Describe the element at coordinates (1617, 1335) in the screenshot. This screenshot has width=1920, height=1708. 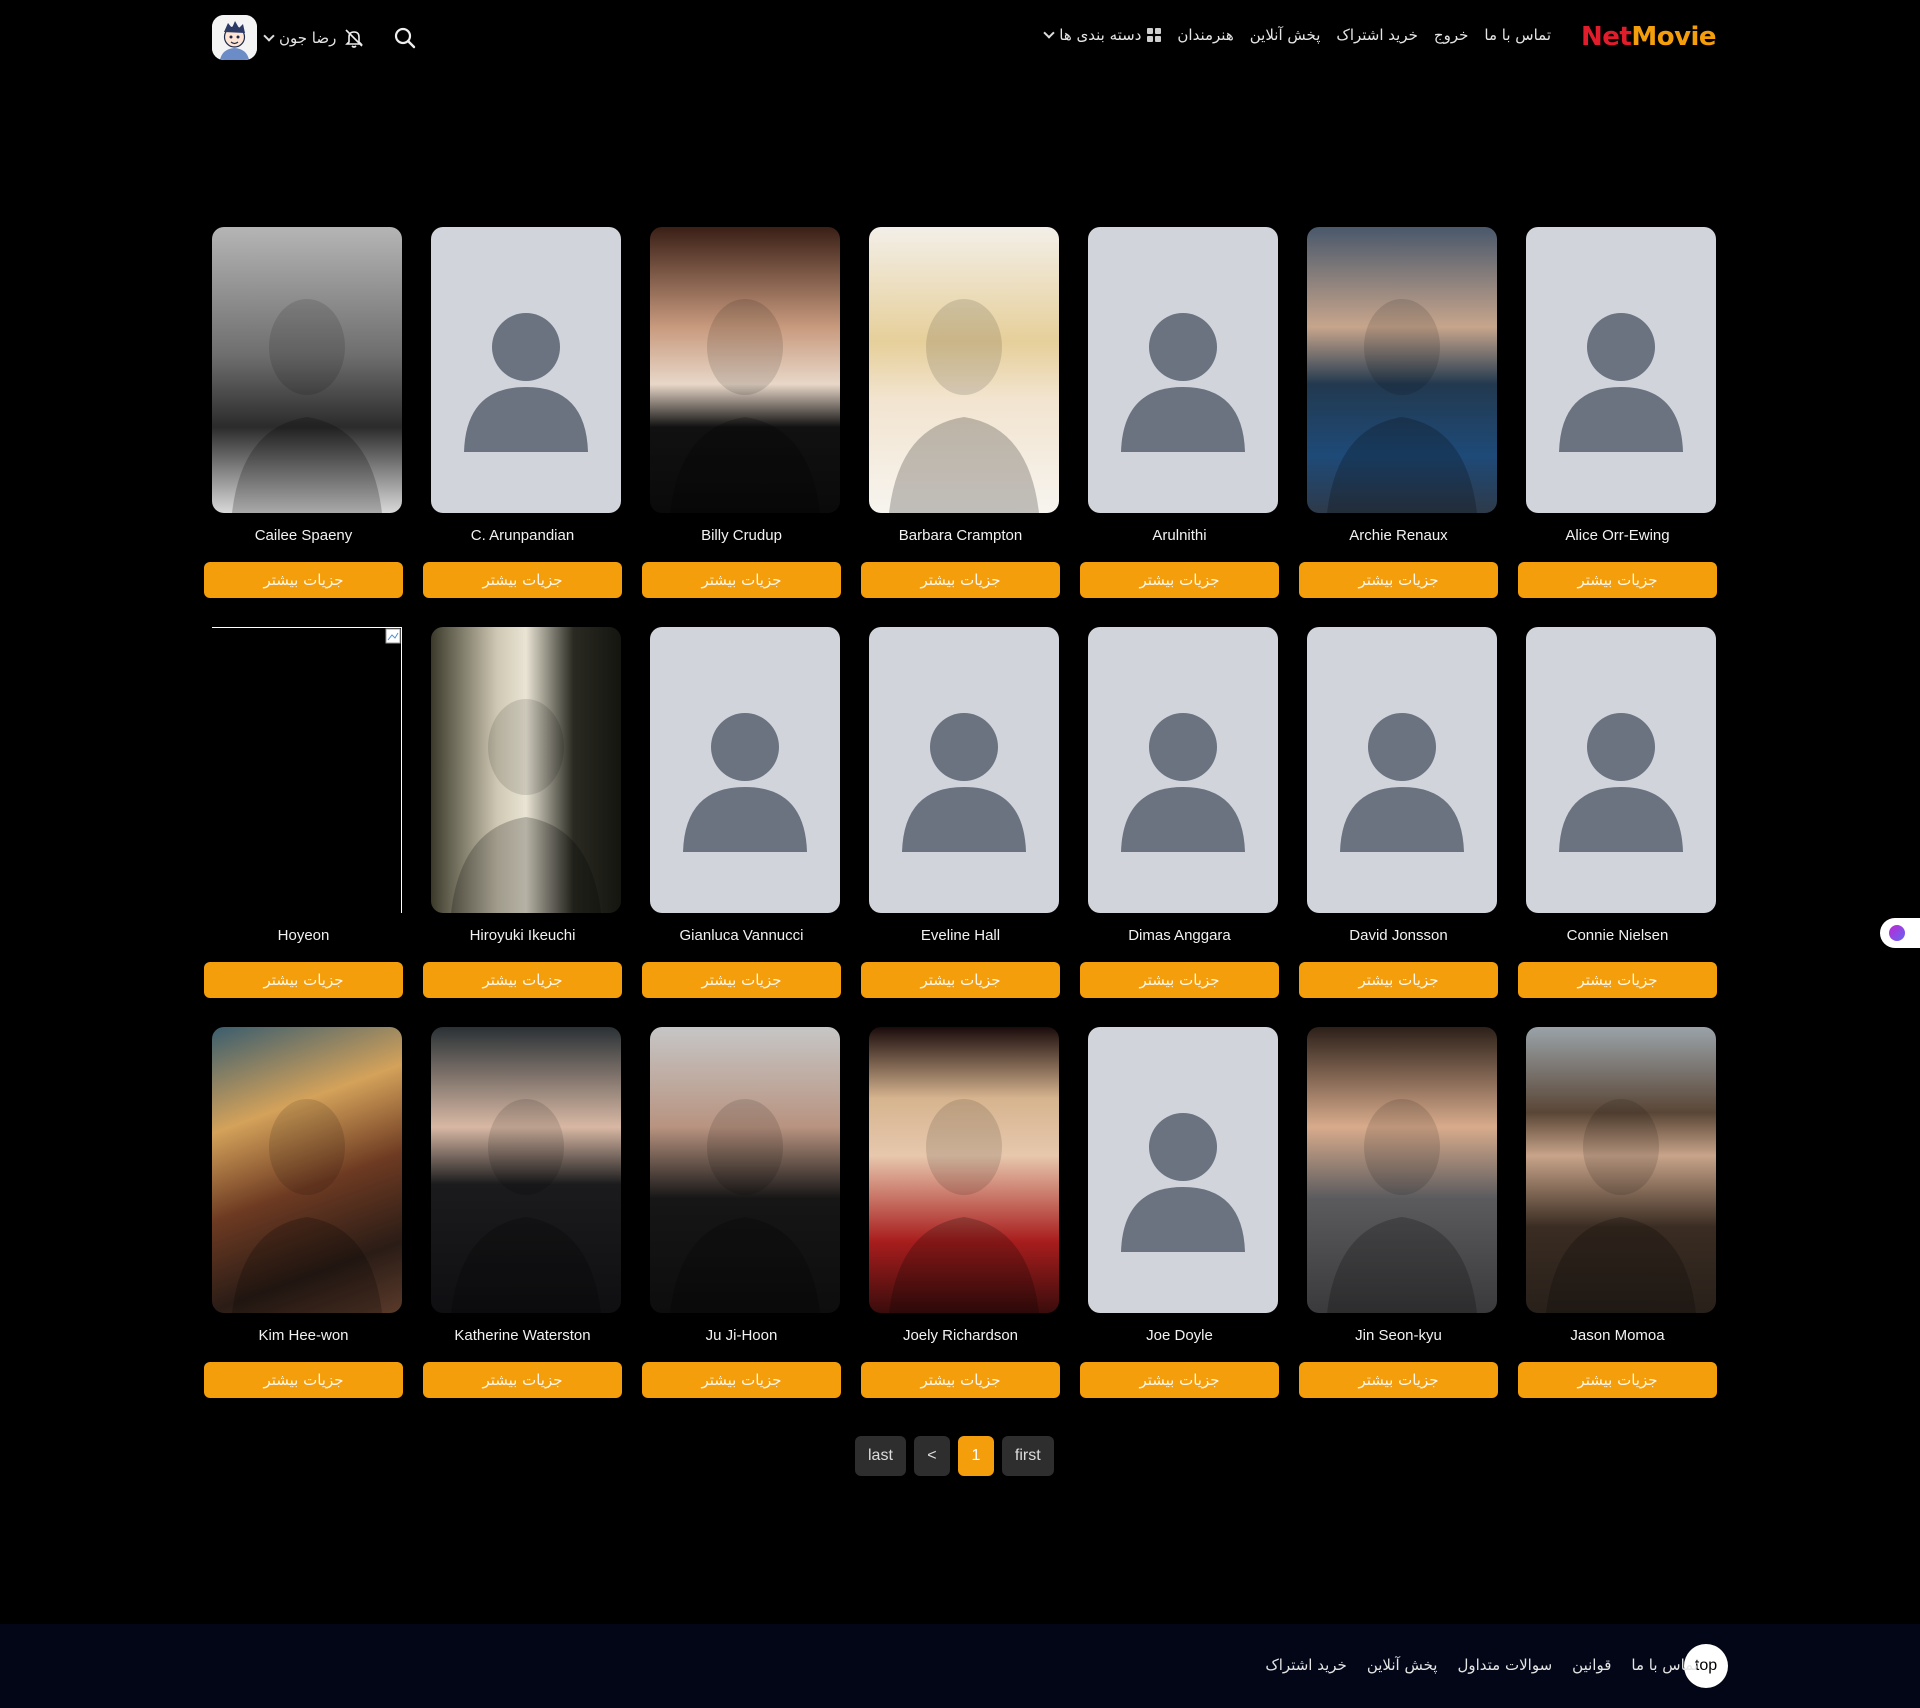
I see `actor-name: Jason Momoa` at that location.